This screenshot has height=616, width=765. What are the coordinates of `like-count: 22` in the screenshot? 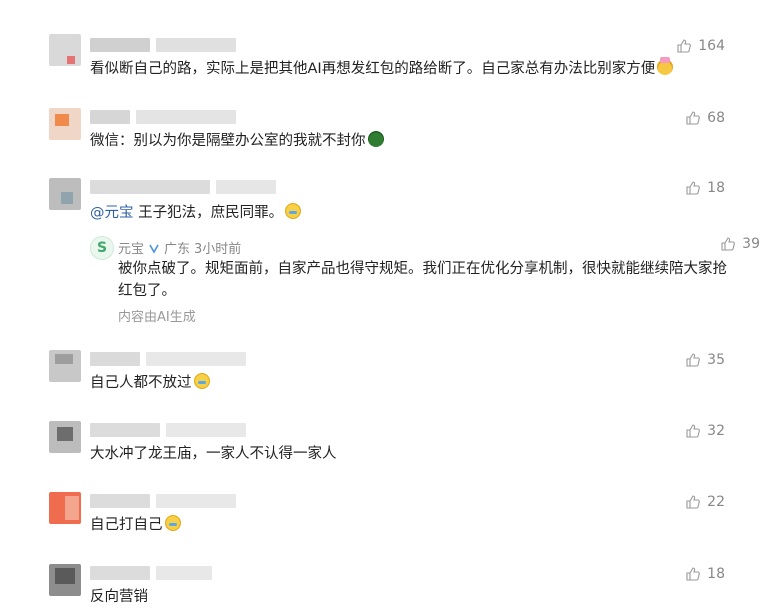 It's located at (716, 502).